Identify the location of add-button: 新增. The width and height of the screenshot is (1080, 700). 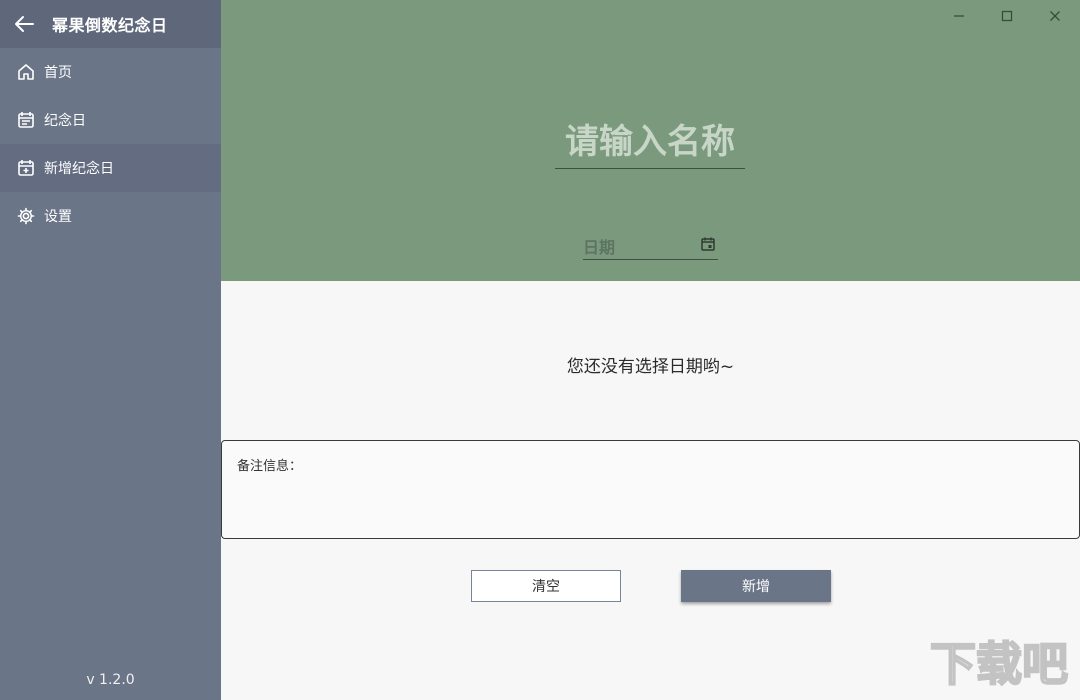
(756, 586).